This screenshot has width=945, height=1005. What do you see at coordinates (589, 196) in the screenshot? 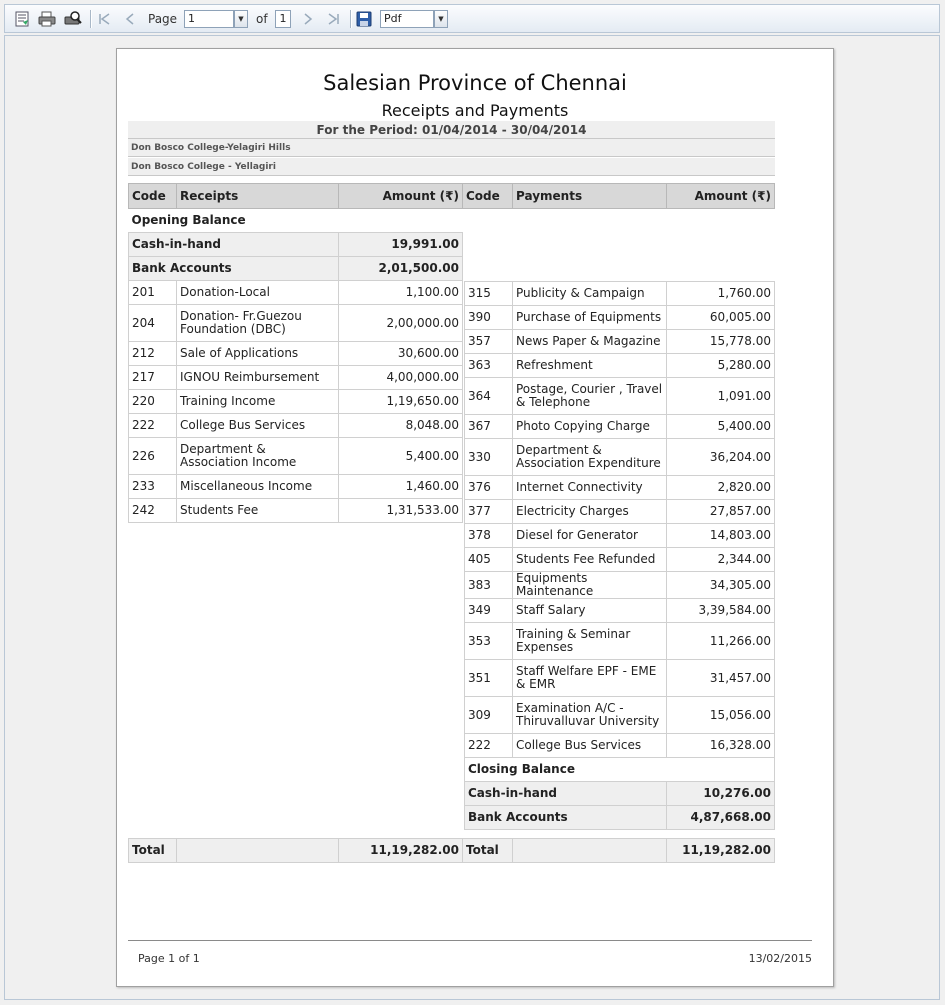
I see `payments-name-header: Payments` at bounding box center [589, 196].